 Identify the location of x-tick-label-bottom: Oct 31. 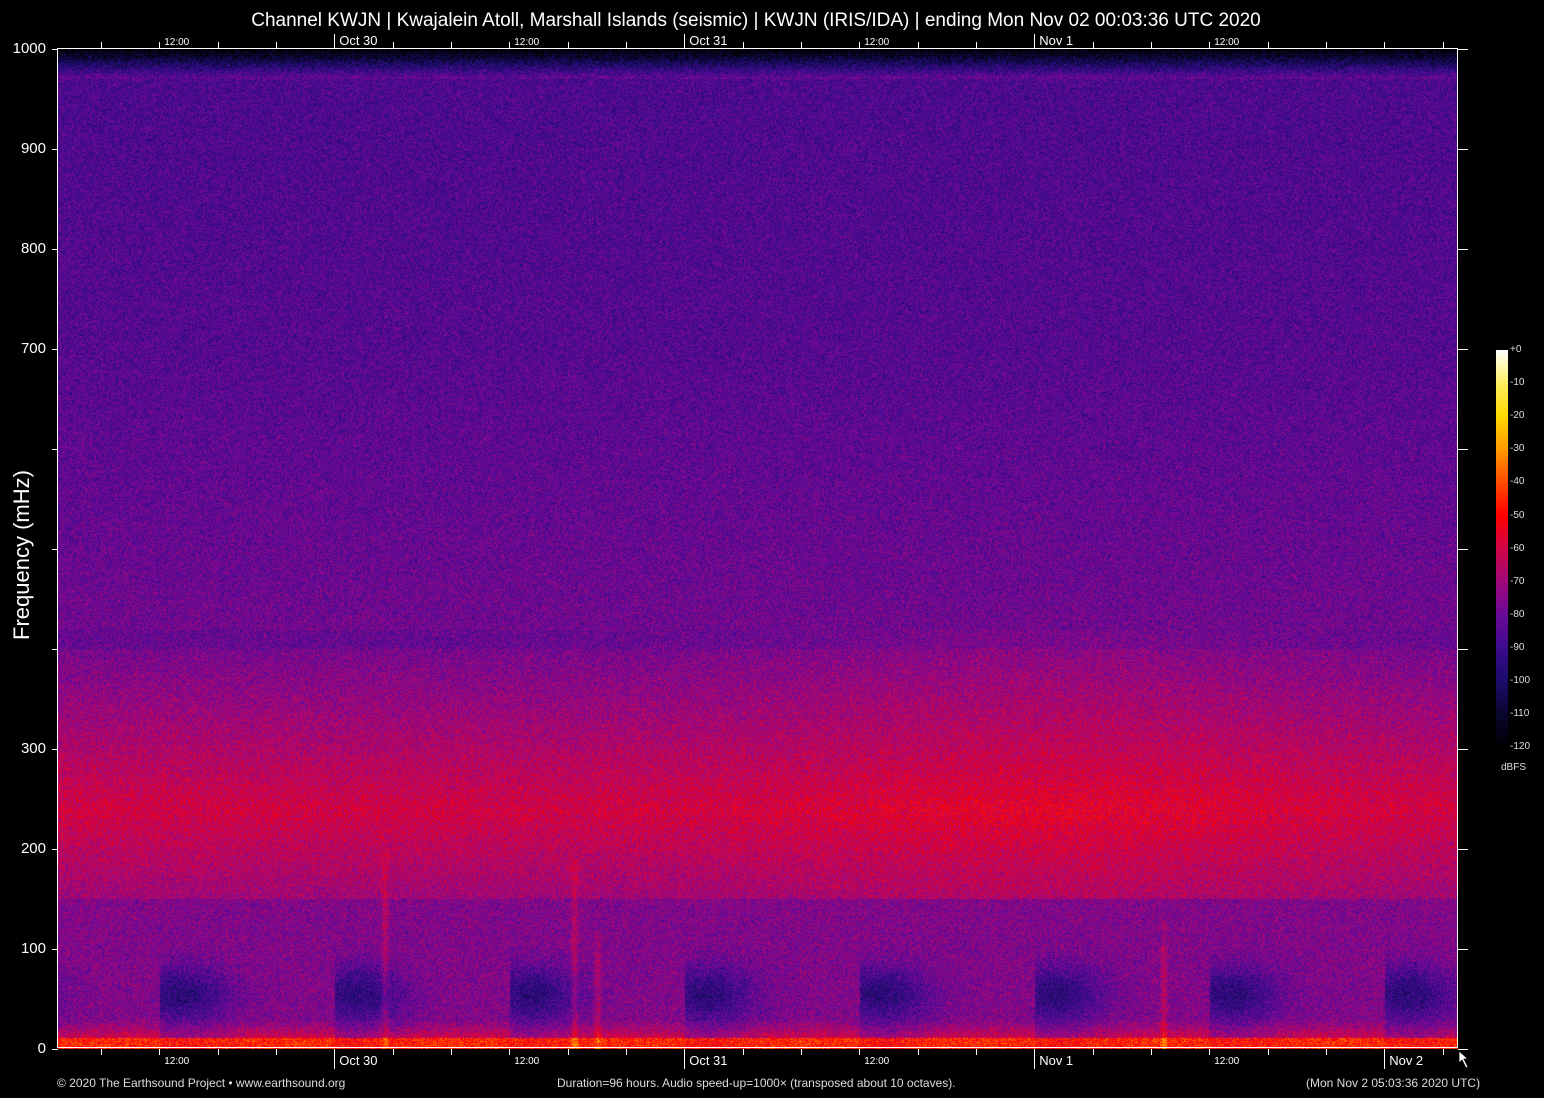
(708, 1060).